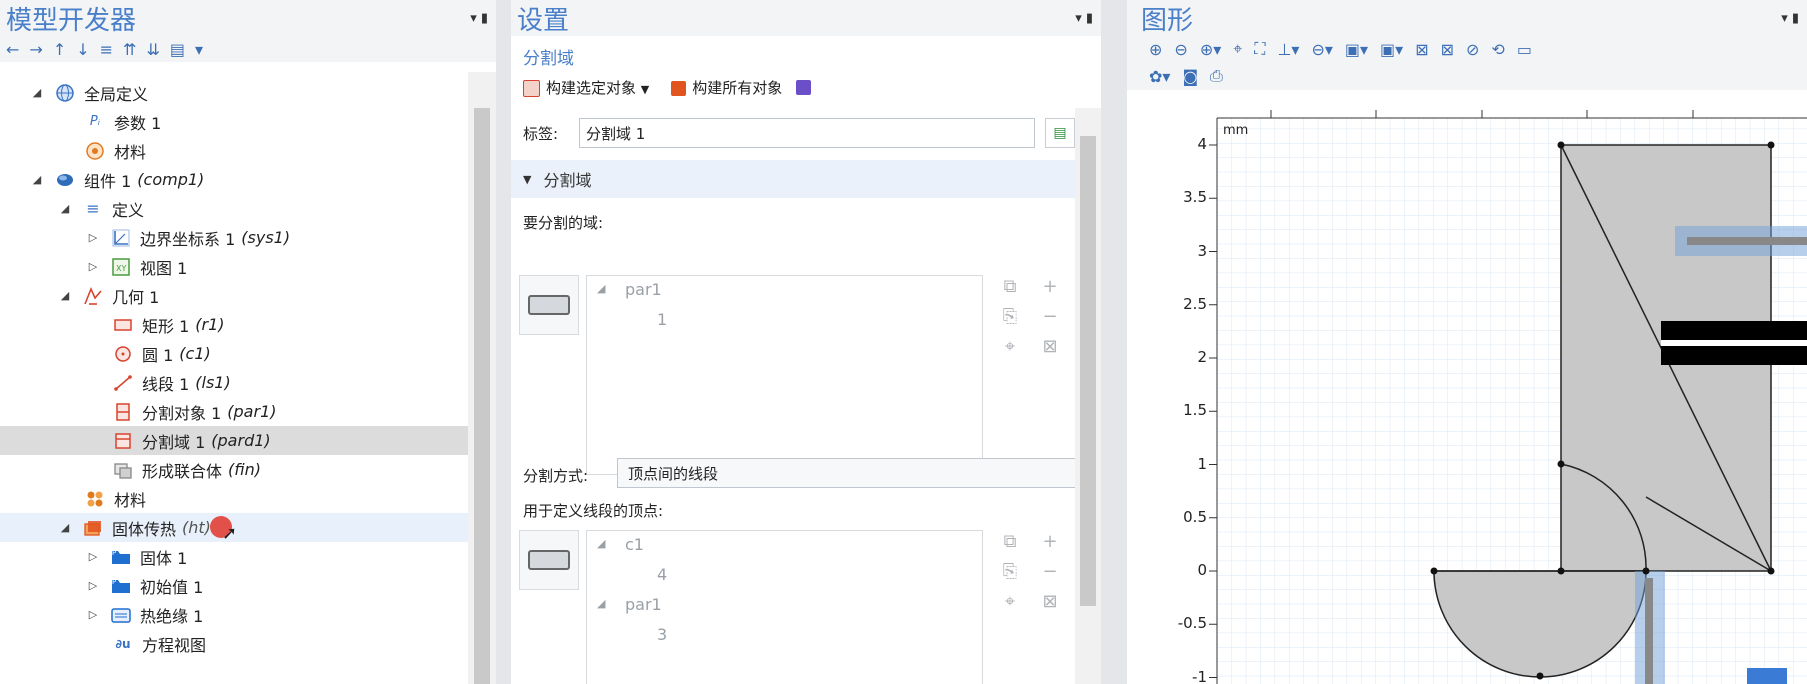 The width and height of the screenshot is (1807, 684). Describe the element at coordinates (234, 382) in the screenshot. I see `tree-node-line-segment: 线段 1 (ls1)` at that location.